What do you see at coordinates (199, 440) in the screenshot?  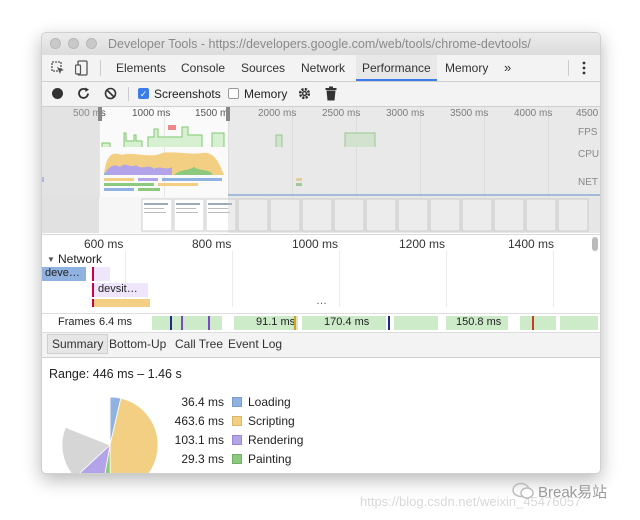 I see `legend-value: 103.1 ms` at bounding box center [199, 440].